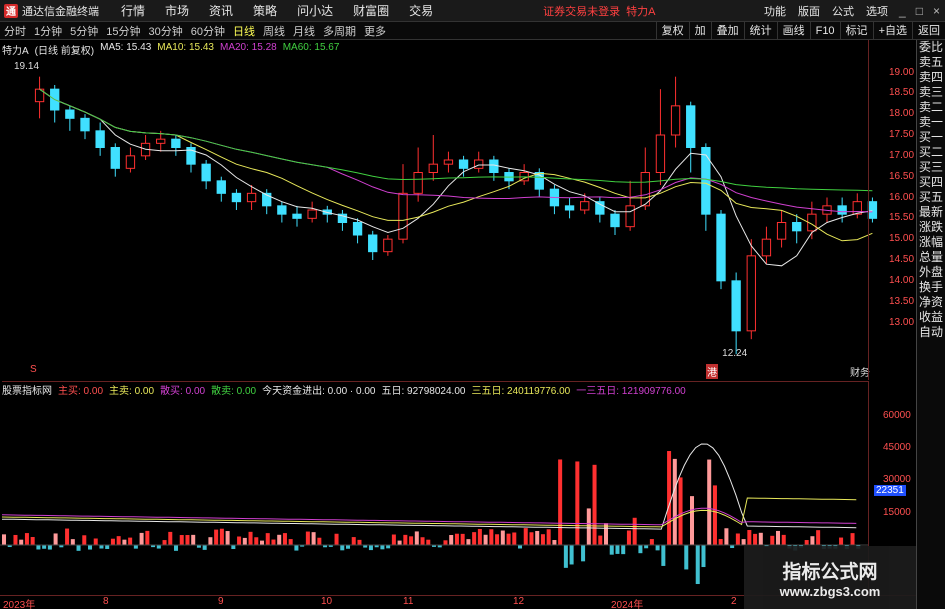 This screenshot has width=945, height=609. Describe the element at coordinates (15, 31) in the screenshot. I see `tab-timeshare: 分时` at that location.